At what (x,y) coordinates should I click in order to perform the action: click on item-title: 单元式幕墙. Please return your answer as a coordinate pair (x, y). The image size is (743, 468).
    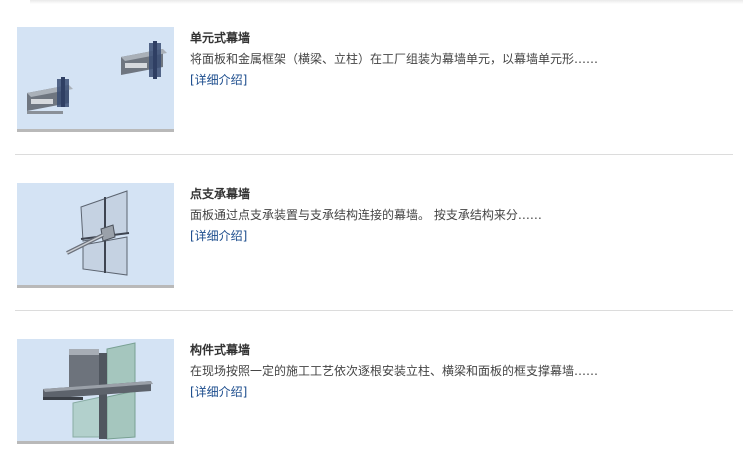
    Looking at the image, I should click on (220, 38).